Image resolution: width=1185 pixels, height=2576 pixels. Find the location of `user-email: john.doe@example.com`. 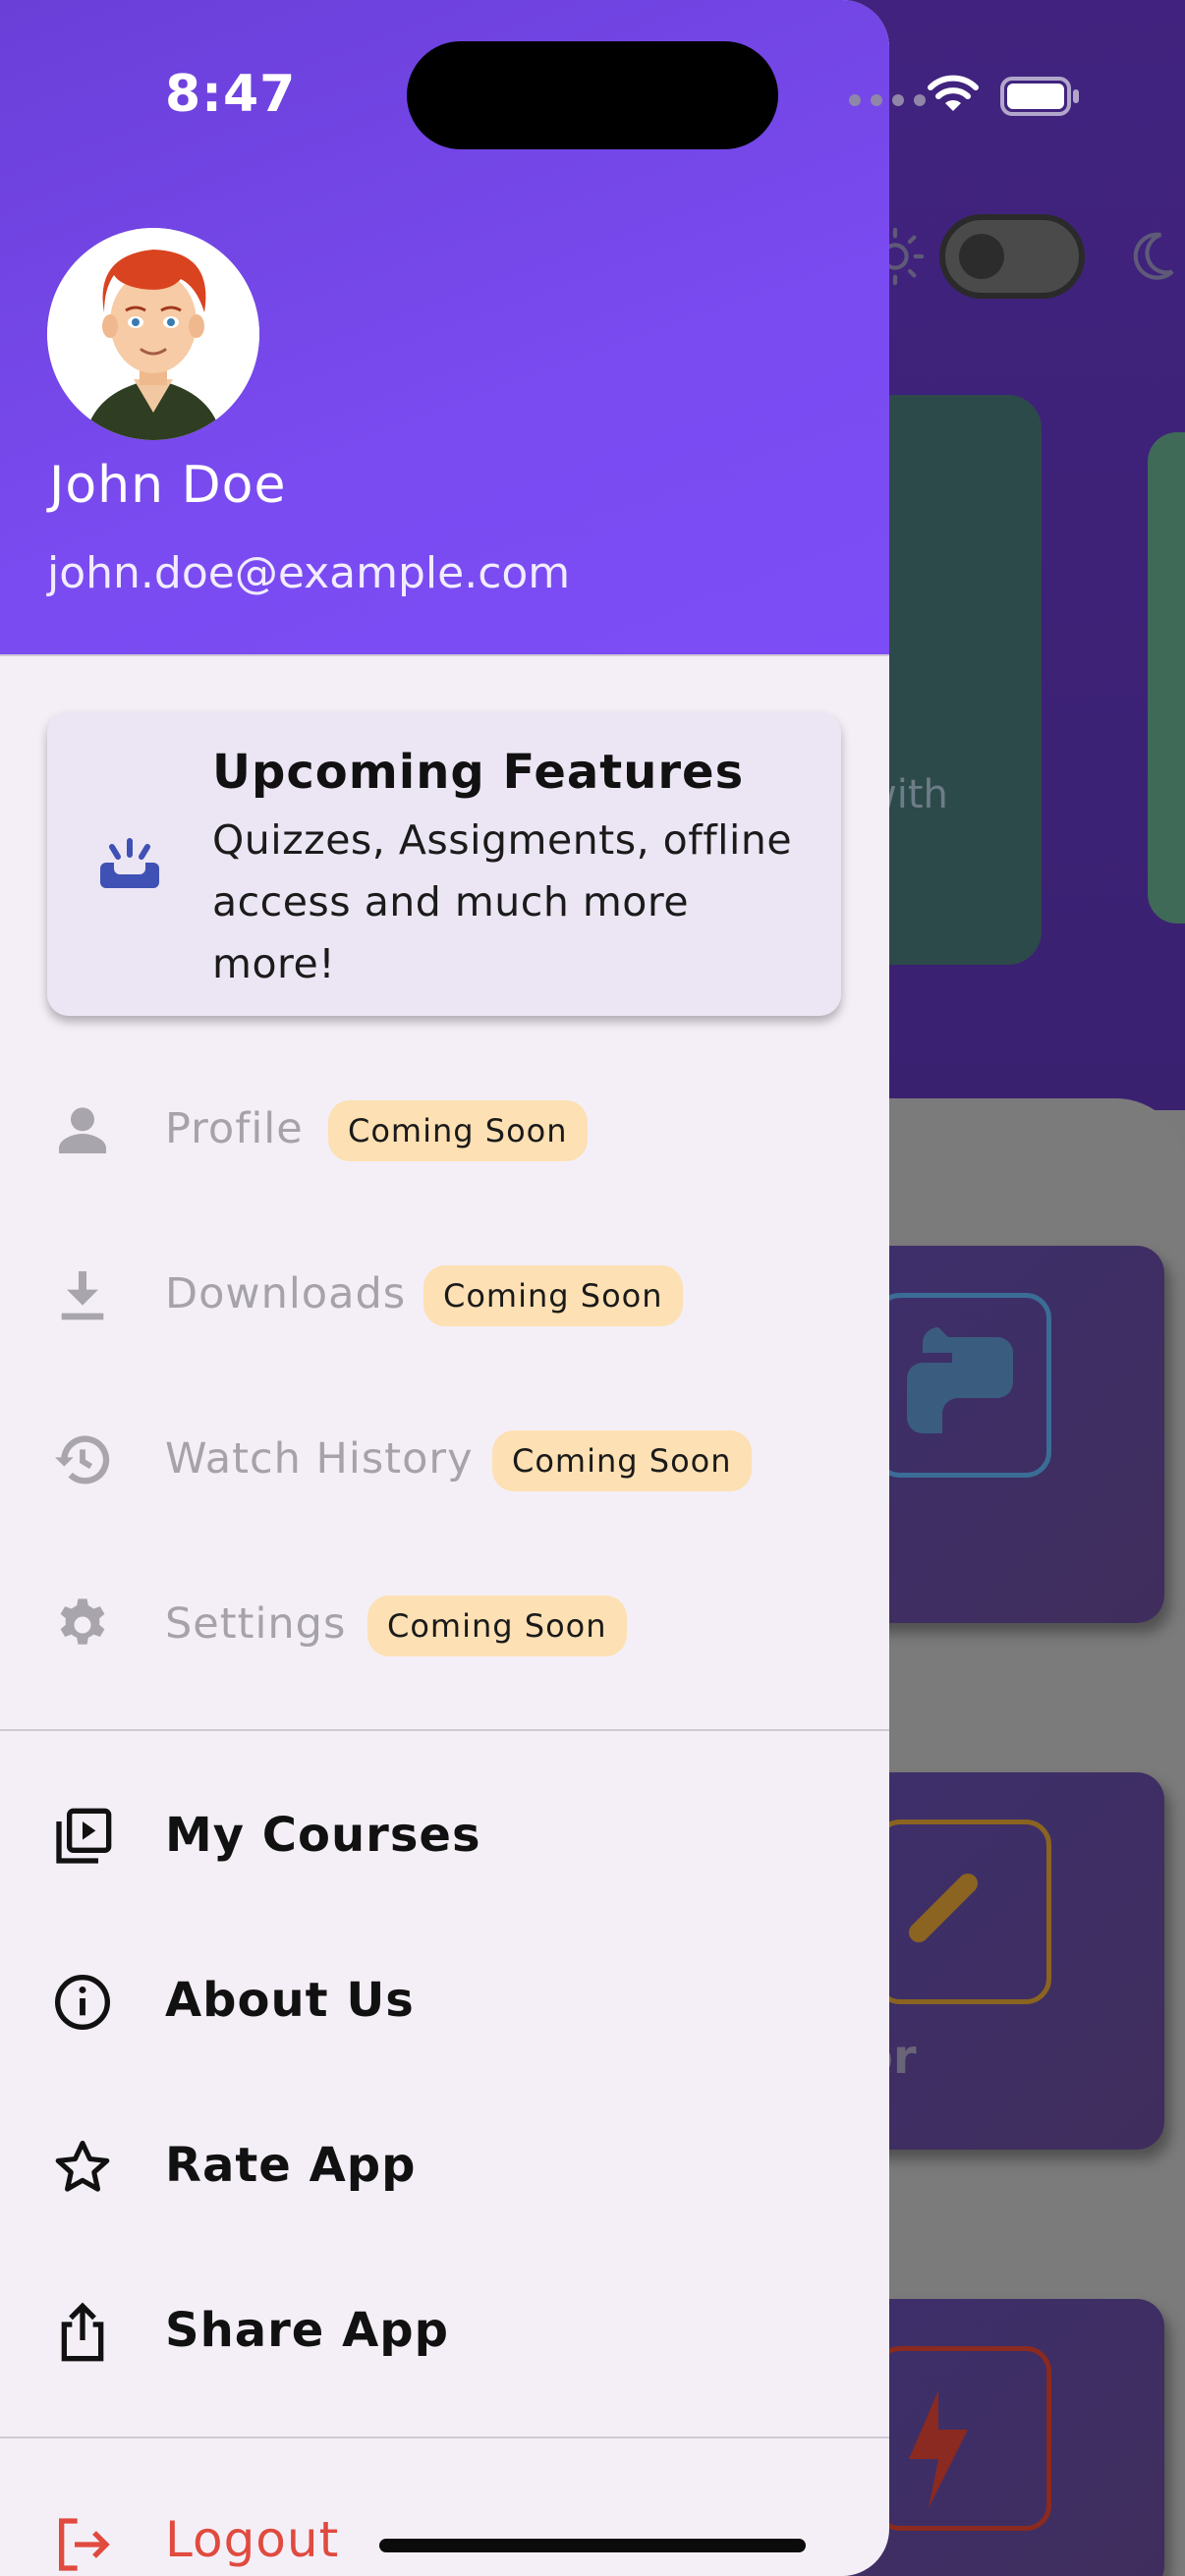

user-email: john.doe@example.com is located at coordinates (309, 573).